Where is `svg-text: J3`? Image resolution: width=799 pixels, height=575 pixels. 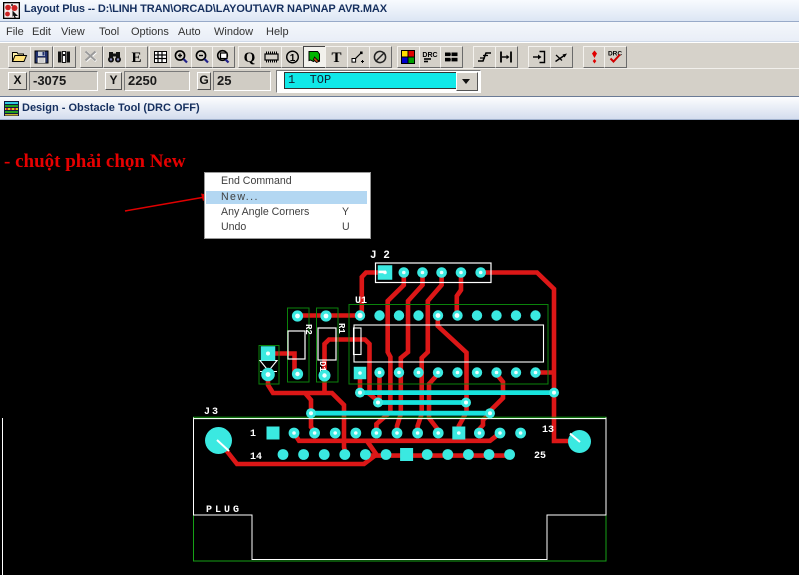
svg-text: J3 is located at coordinates (212, 412).